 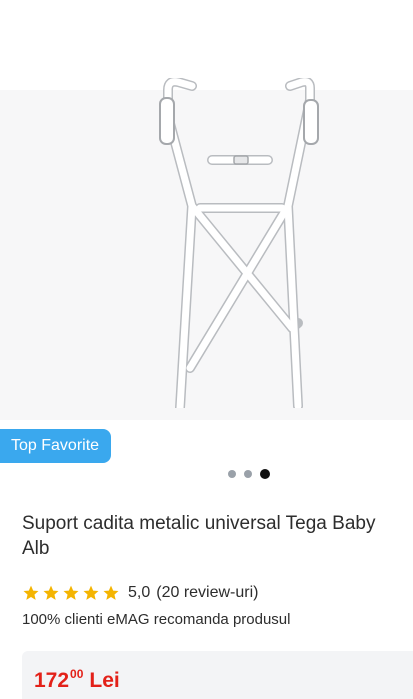 I want to click on rating-value: 5,0, so click(x=139, y=592).